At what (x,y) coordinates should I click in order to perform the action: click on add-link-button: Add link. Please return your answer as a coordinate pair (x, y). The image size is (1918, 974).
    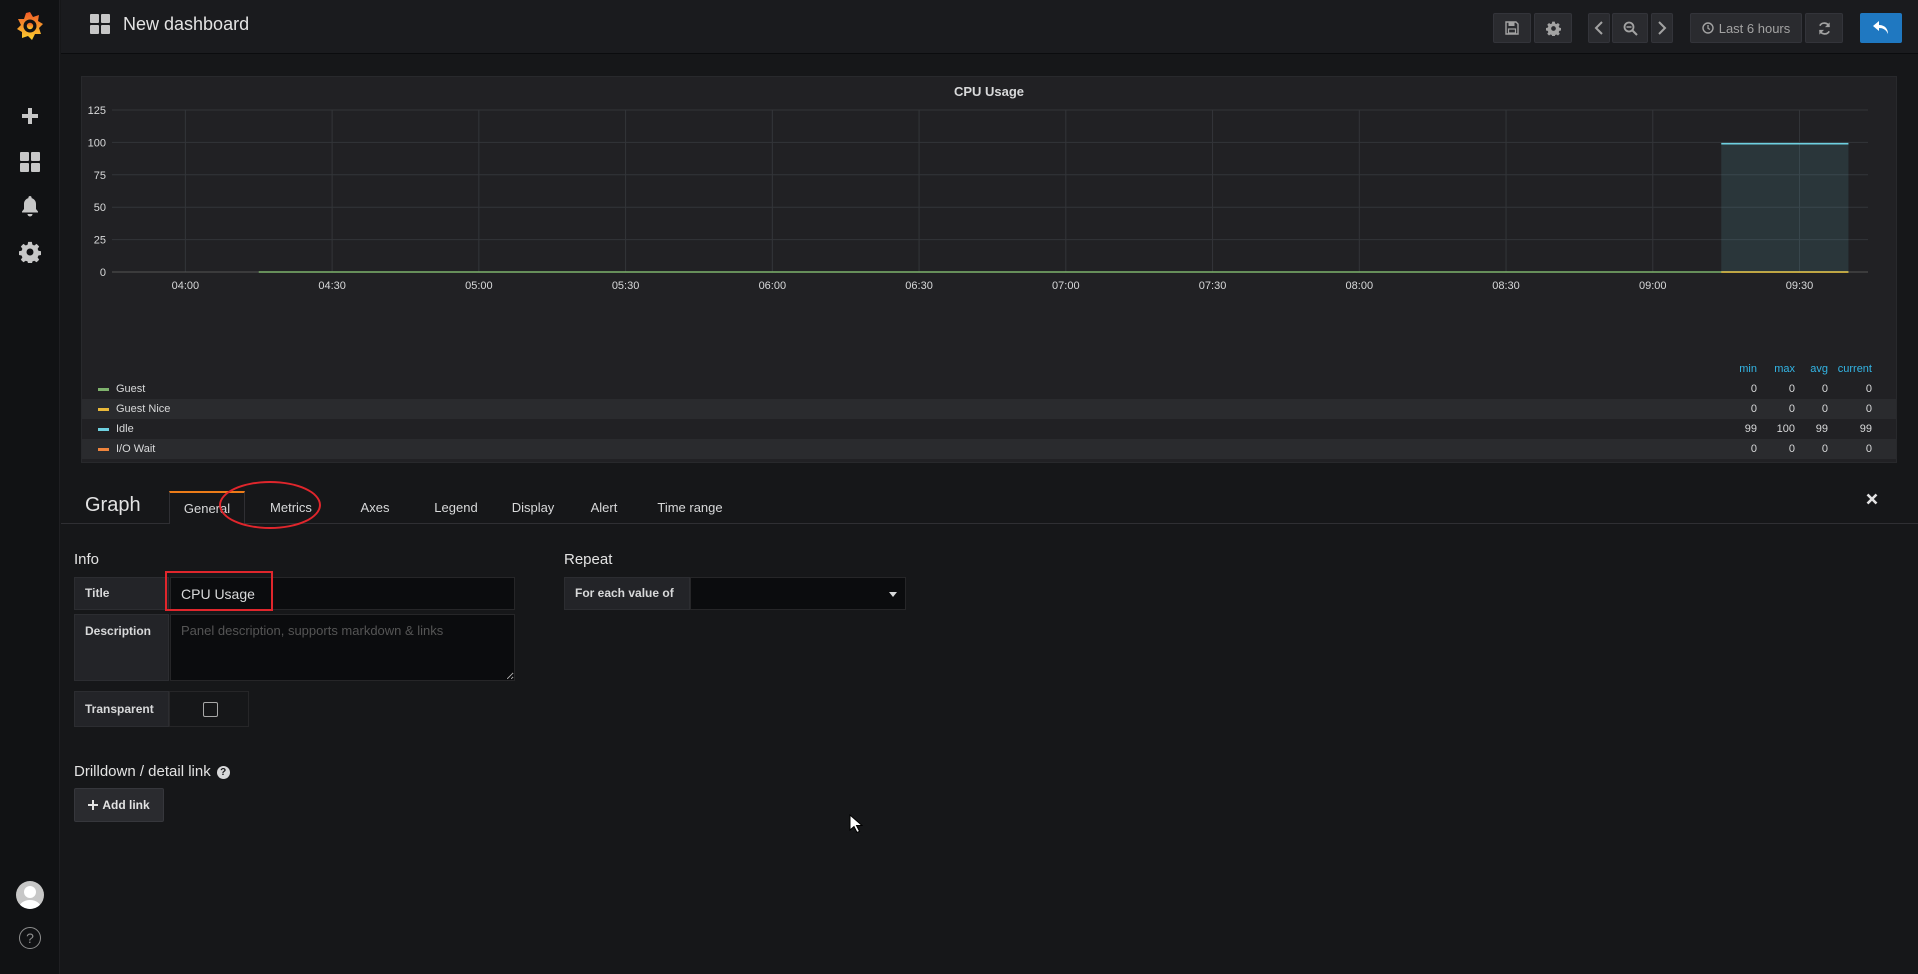
    Looking at the image, I should click on (119, 805).